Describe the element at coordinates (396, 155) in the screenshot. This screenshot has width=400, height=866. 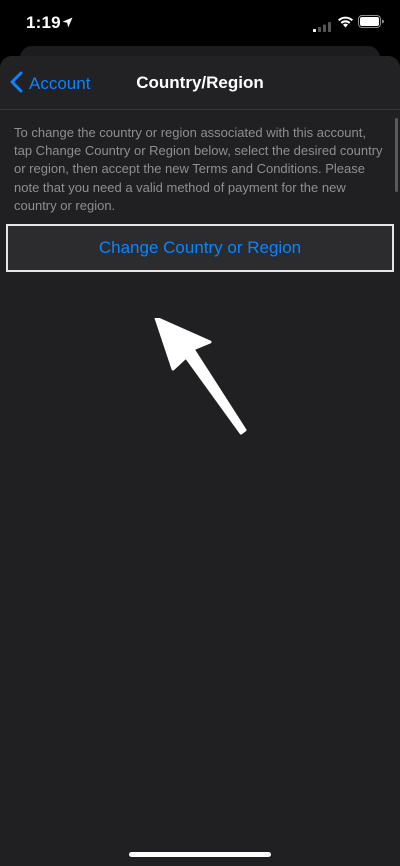
I see `scroll-indicator` at that location.